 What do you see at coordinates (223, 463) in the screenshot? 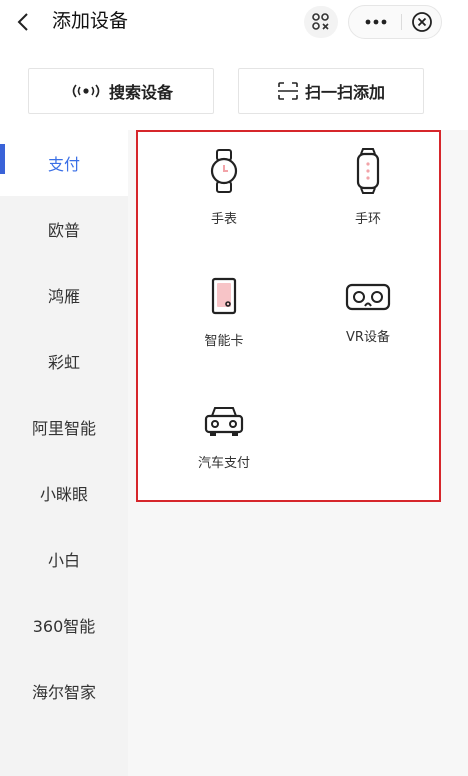
I see `device-label: 汽车支付` at bounding box center [223, 463].